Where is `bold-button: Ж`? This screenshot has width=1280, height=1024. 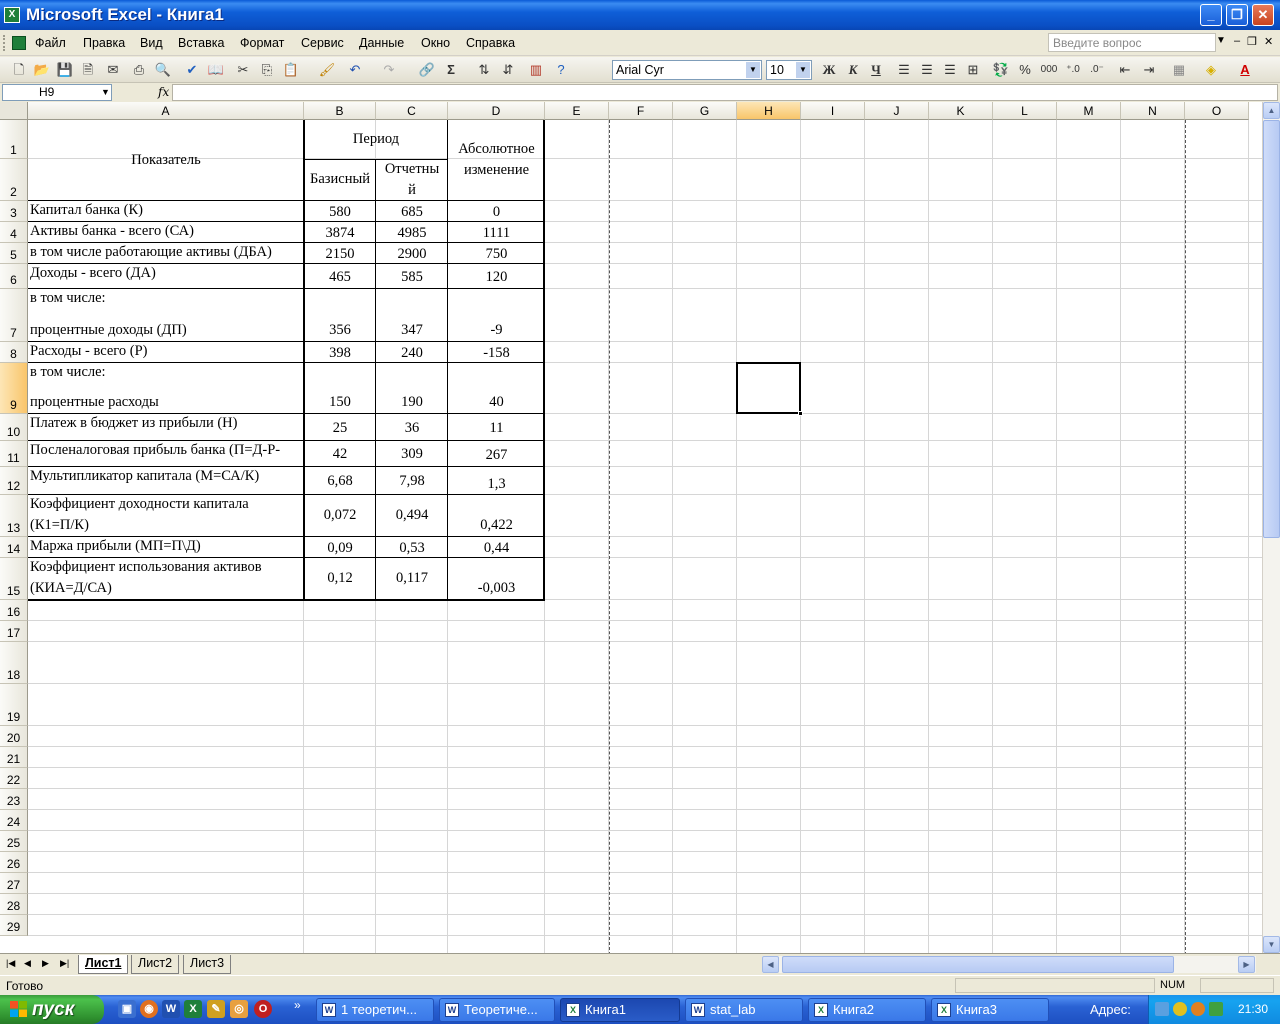
bold-button: Ж is located at coordinates (829, 70).